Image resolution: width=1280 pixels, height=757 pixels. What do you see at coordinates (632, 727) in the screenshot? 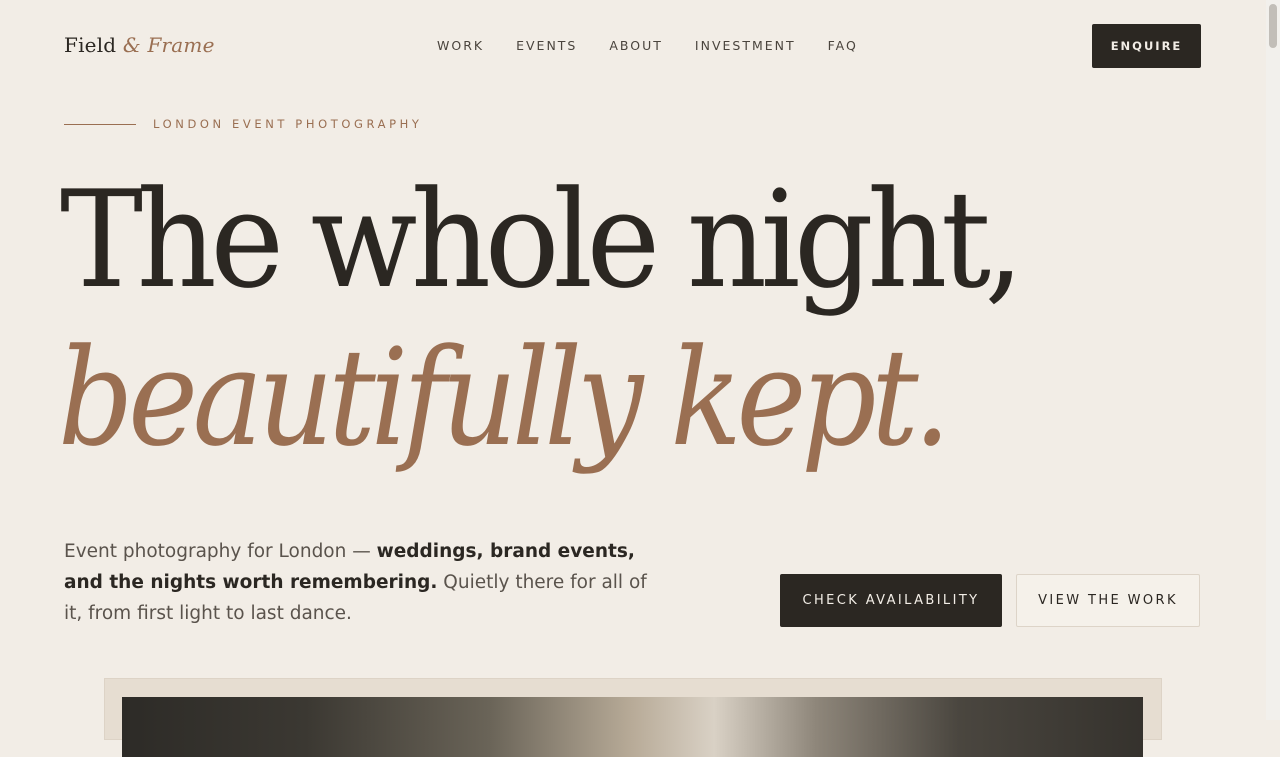
I see `hero-photo` at bounding box center [632, 727].